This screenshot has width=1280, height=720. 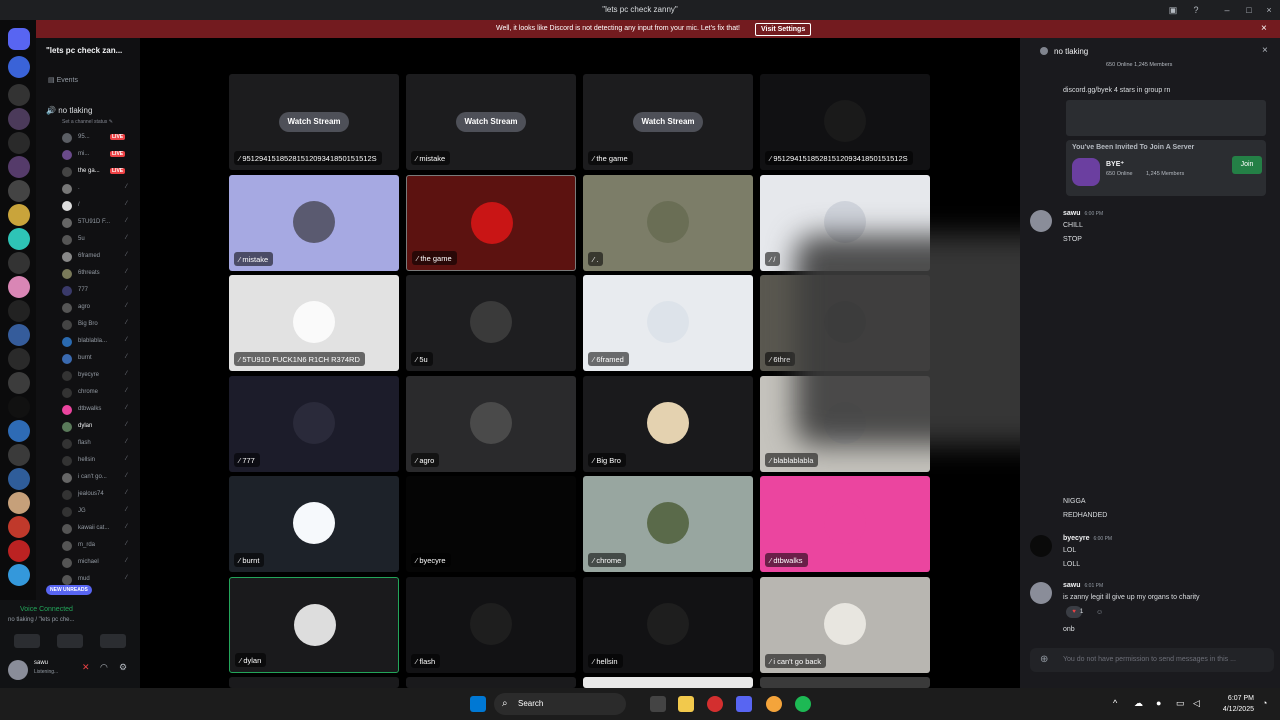 I want to click on cloud-icon: ☁, so click(x=1138, y=703).